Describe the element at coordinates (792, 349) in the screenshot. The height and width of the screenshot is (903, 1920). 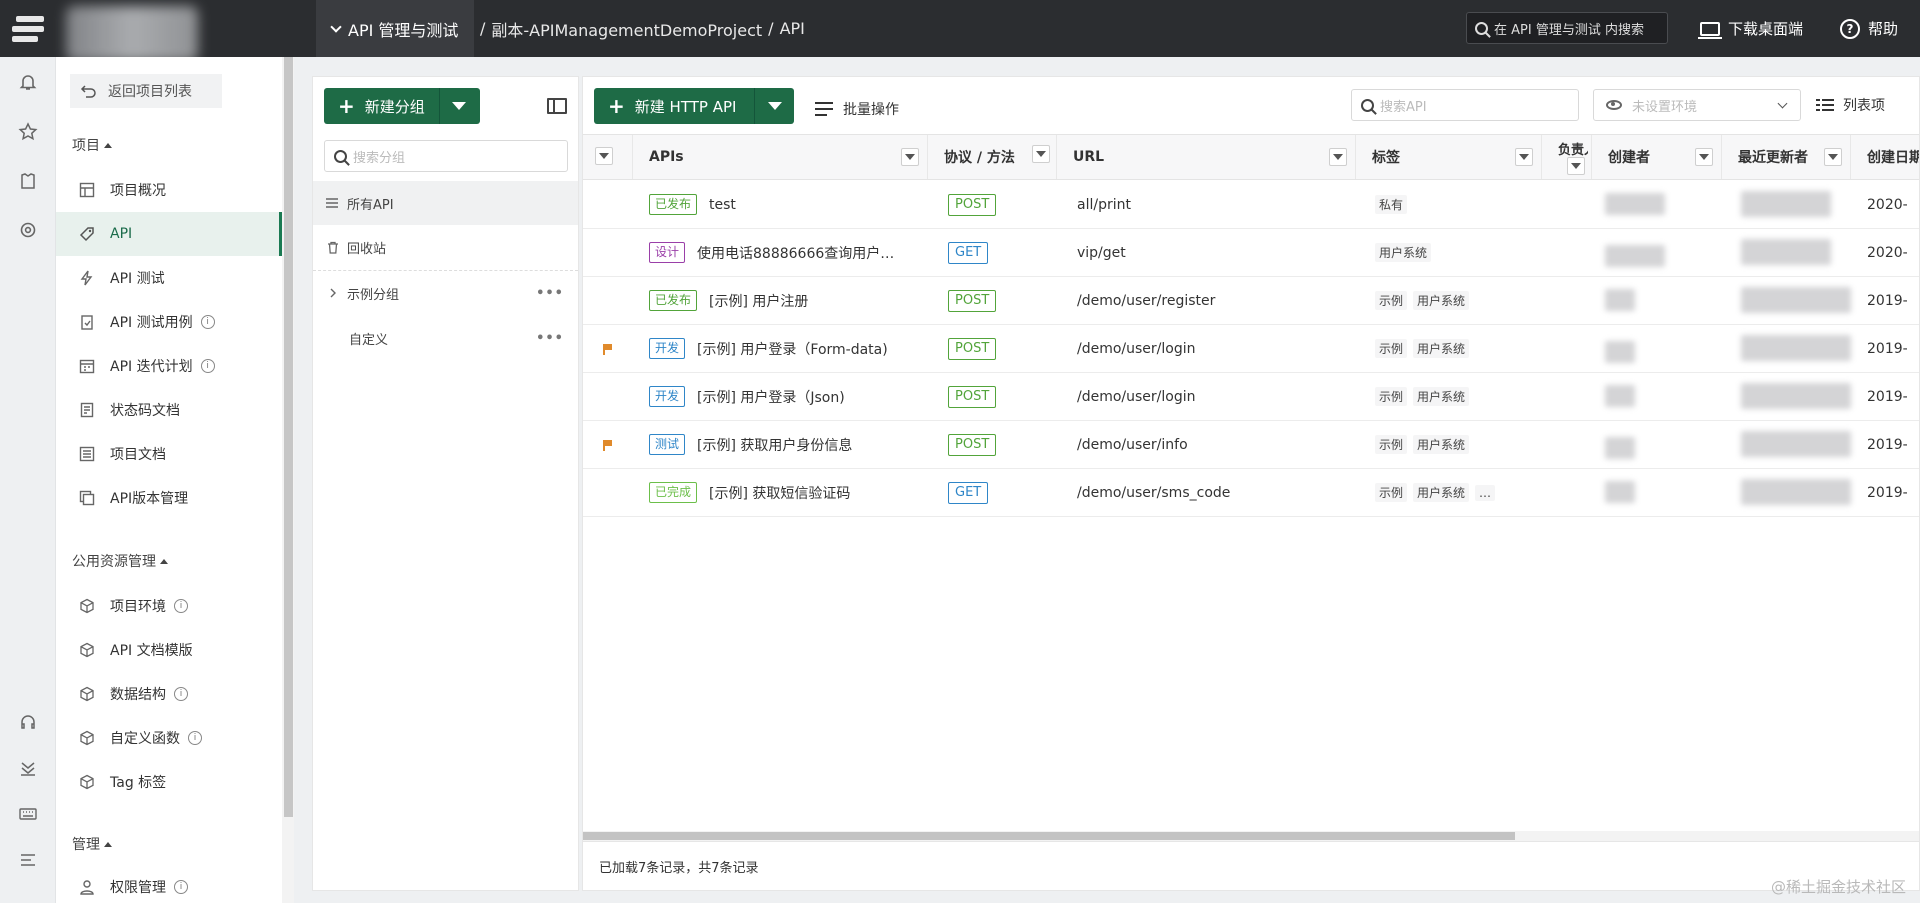
I see `api-name: [示例] 用户登录（Form-data)` at that location.